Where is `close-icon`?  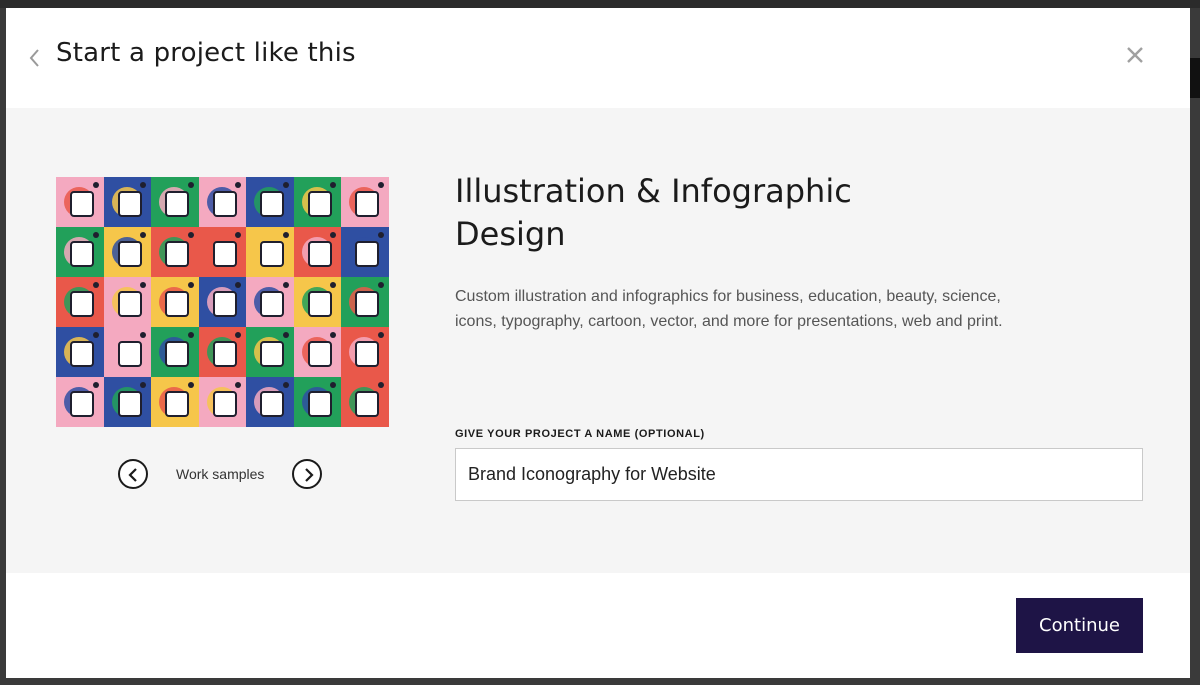 close-icon is located at coordinates (1135, 55).